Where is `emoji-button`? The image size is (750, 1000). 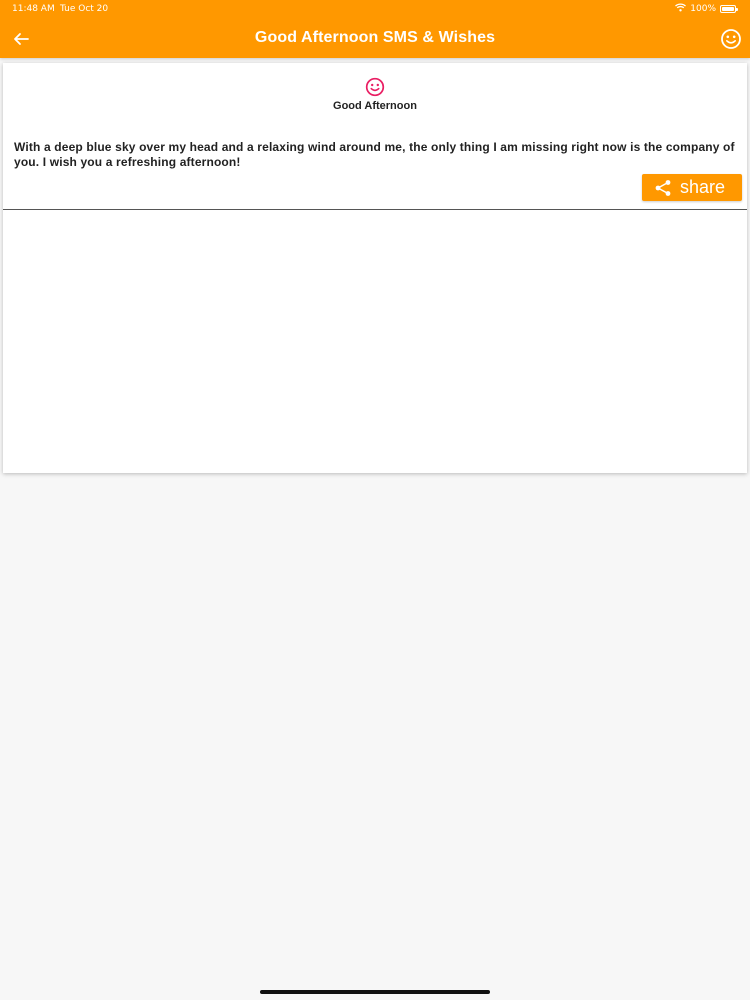
emoji-button is located at coordinates (731, 39).